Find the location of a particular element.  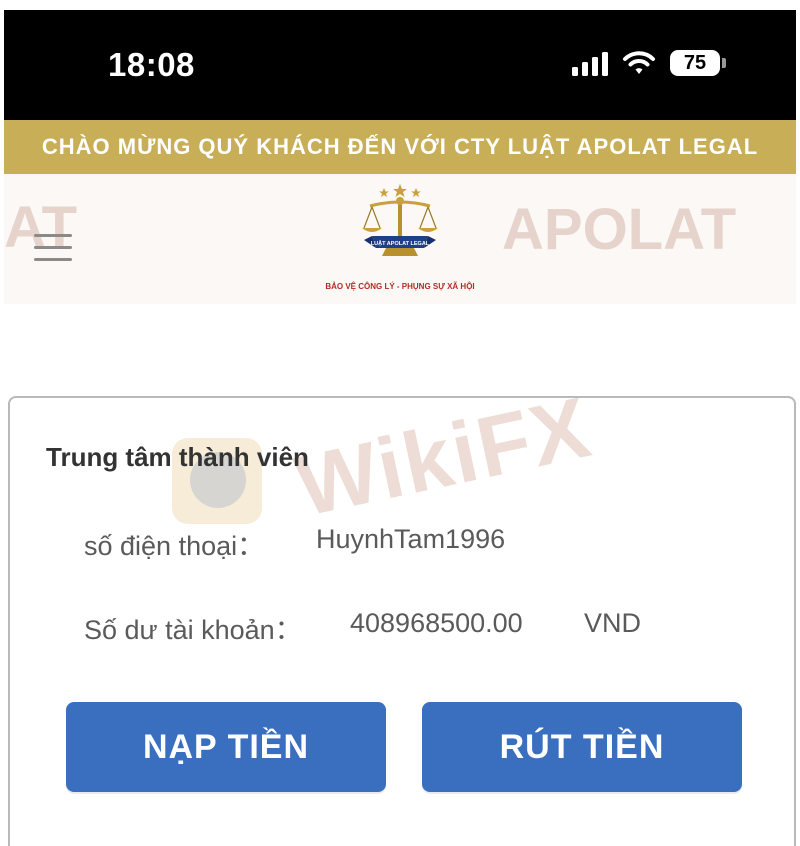

balance-label: Số dư tài khoản： is located at coordinates (193, 630).